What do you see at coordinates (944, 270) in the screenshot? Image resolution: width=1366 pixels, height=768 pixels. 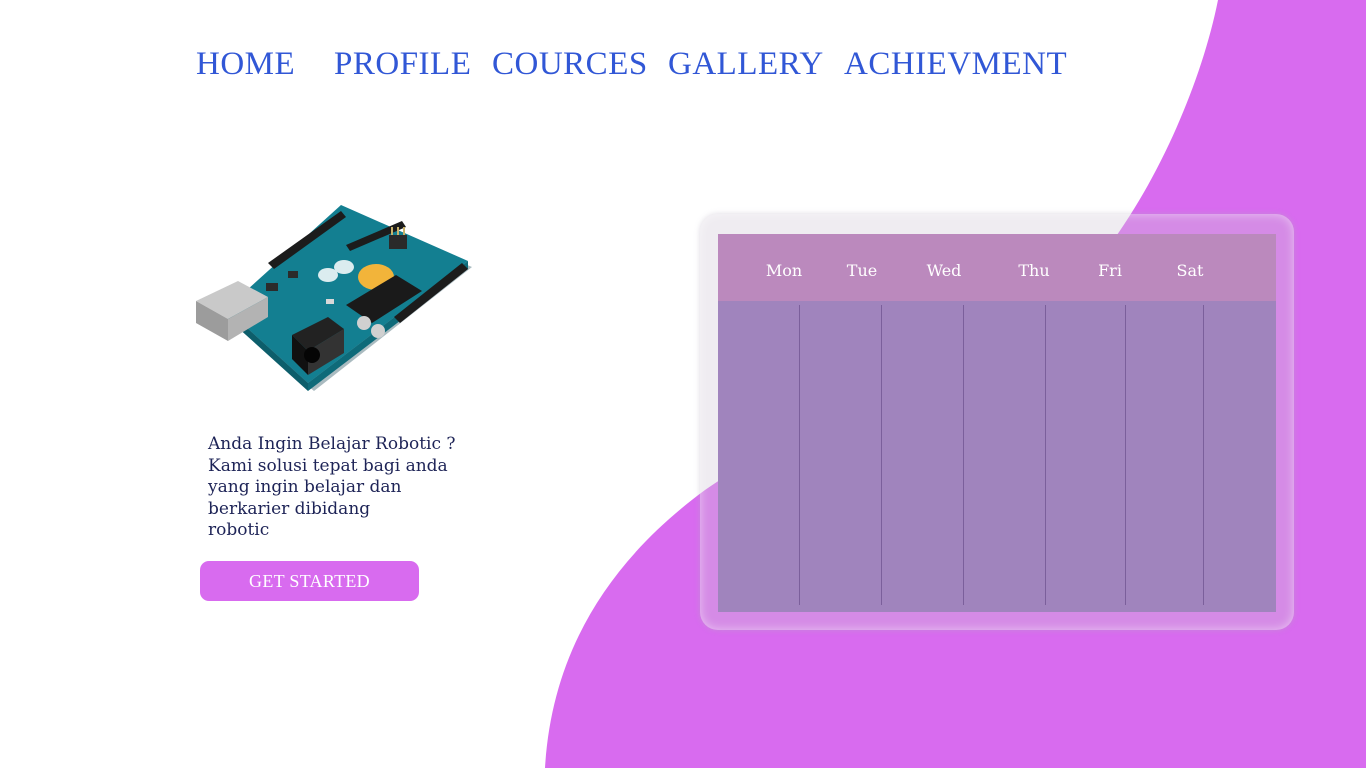 I see `day-label-wed: Wed` at bounding box center [944, 270].